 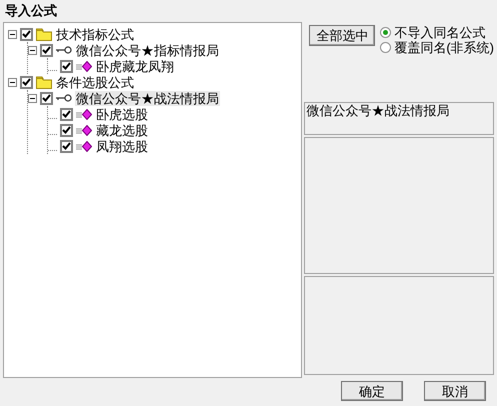 I want to click on tree-item: 凤翔选股, so click(x=122, y=146).